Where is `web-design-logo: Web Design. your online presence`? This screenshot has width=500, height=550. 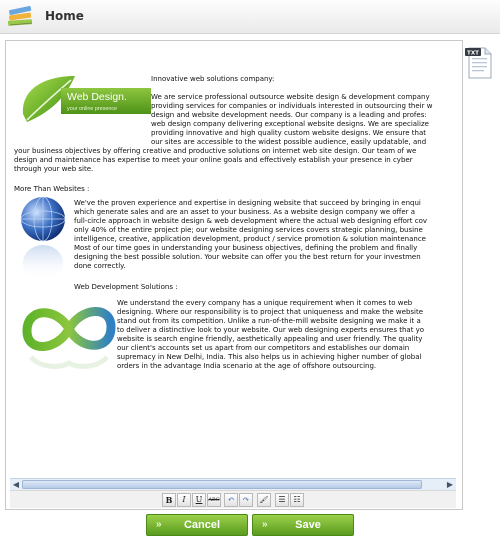
web-design-logo: Web Design. your online presence is located at coordinates (86, 99).